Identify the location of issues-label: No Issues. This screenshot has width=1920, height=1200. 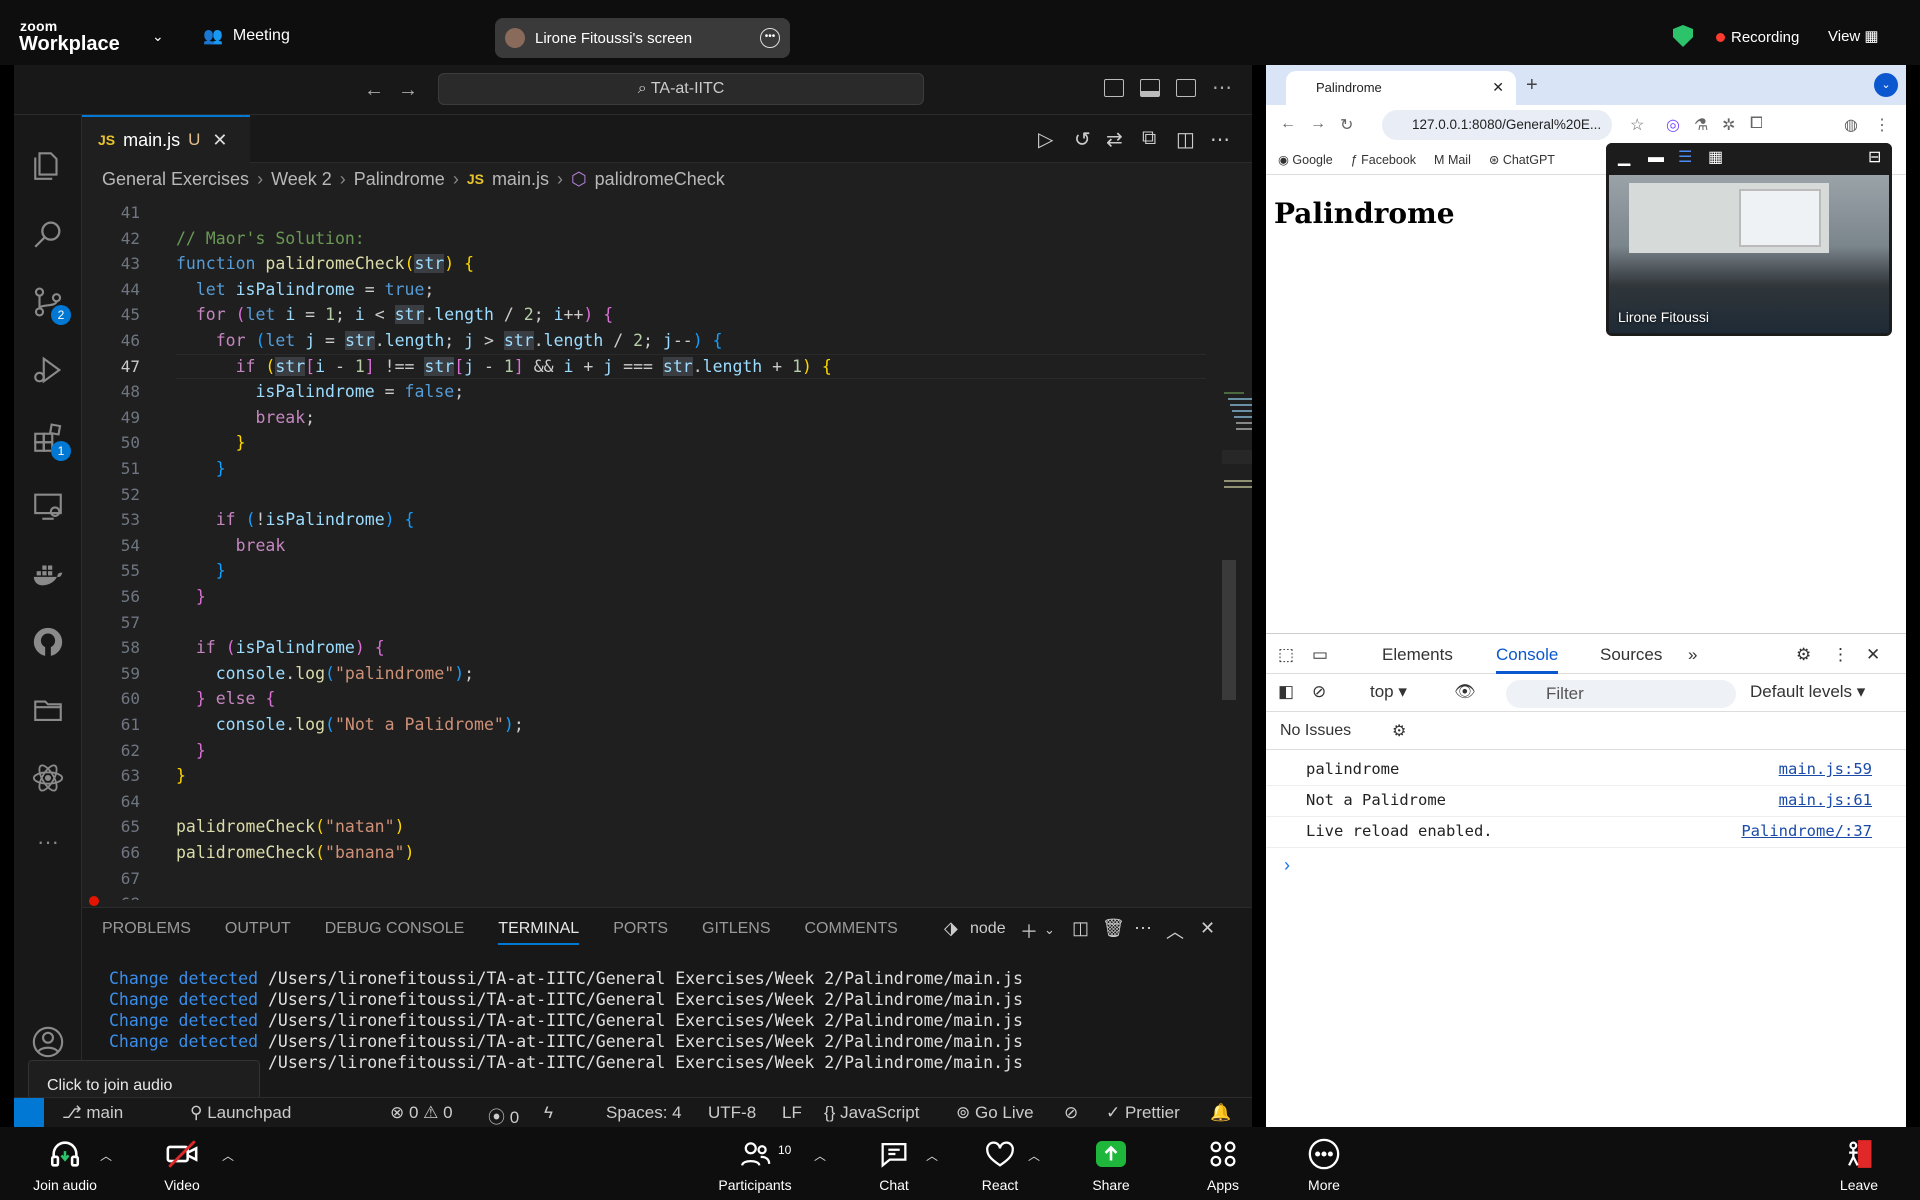
(1315, 730).